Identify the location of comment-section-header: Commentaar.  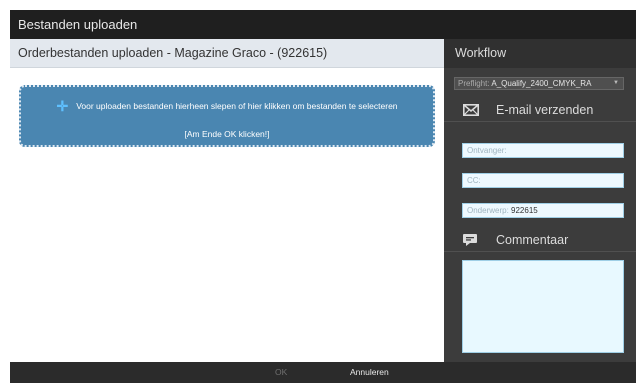
(540, 240).